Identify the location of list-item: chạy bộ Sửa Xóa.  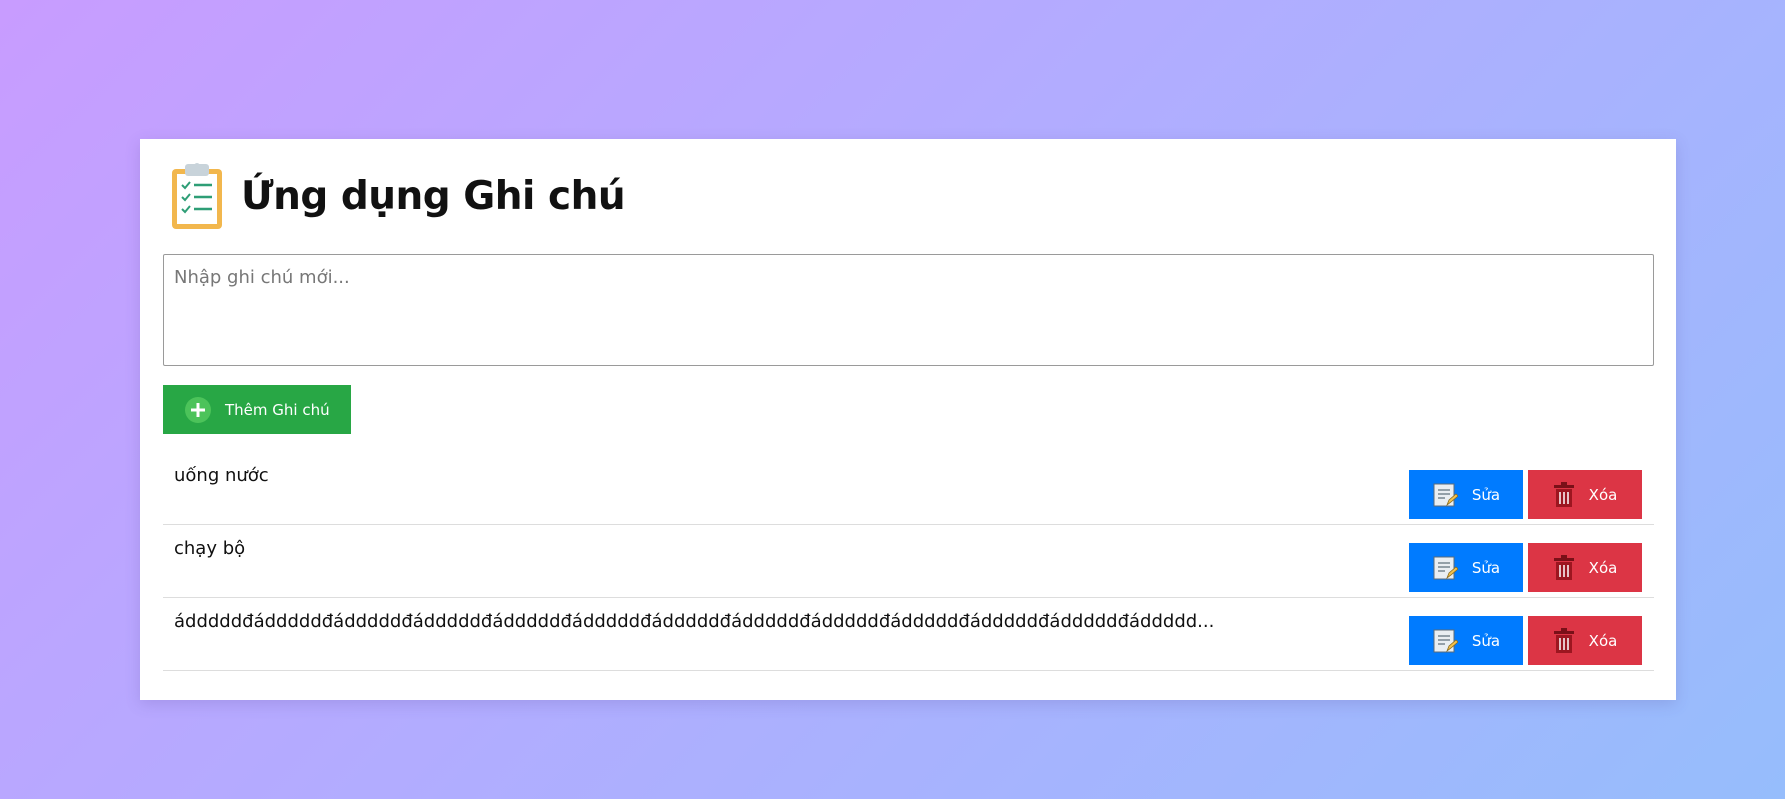
(908, 561).